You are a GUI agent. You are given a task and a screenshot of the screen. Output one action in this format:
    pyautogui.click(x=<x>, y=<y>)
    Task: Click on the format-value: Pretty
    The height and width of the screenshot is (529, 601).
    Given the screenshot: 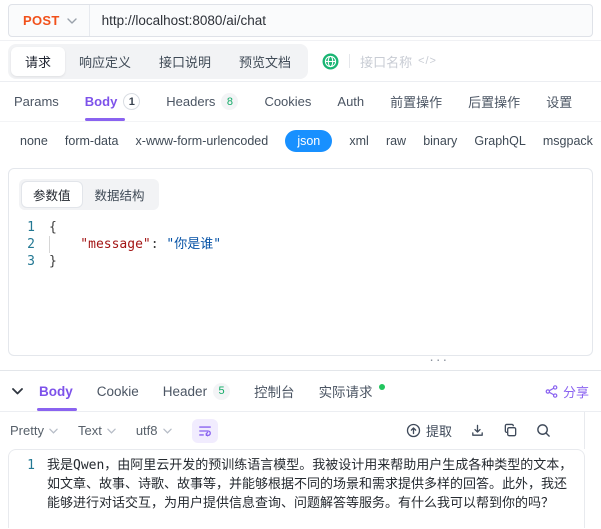 What is the action you would take?
    pyautogui.click(x=27, y=430)
    